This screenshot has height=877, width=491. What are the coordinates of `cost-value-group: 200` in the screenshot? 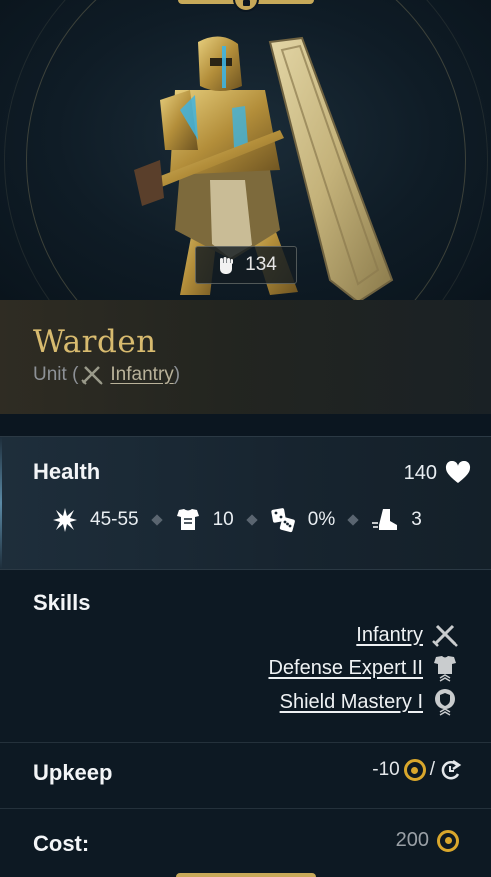 It's located at (427, 840).